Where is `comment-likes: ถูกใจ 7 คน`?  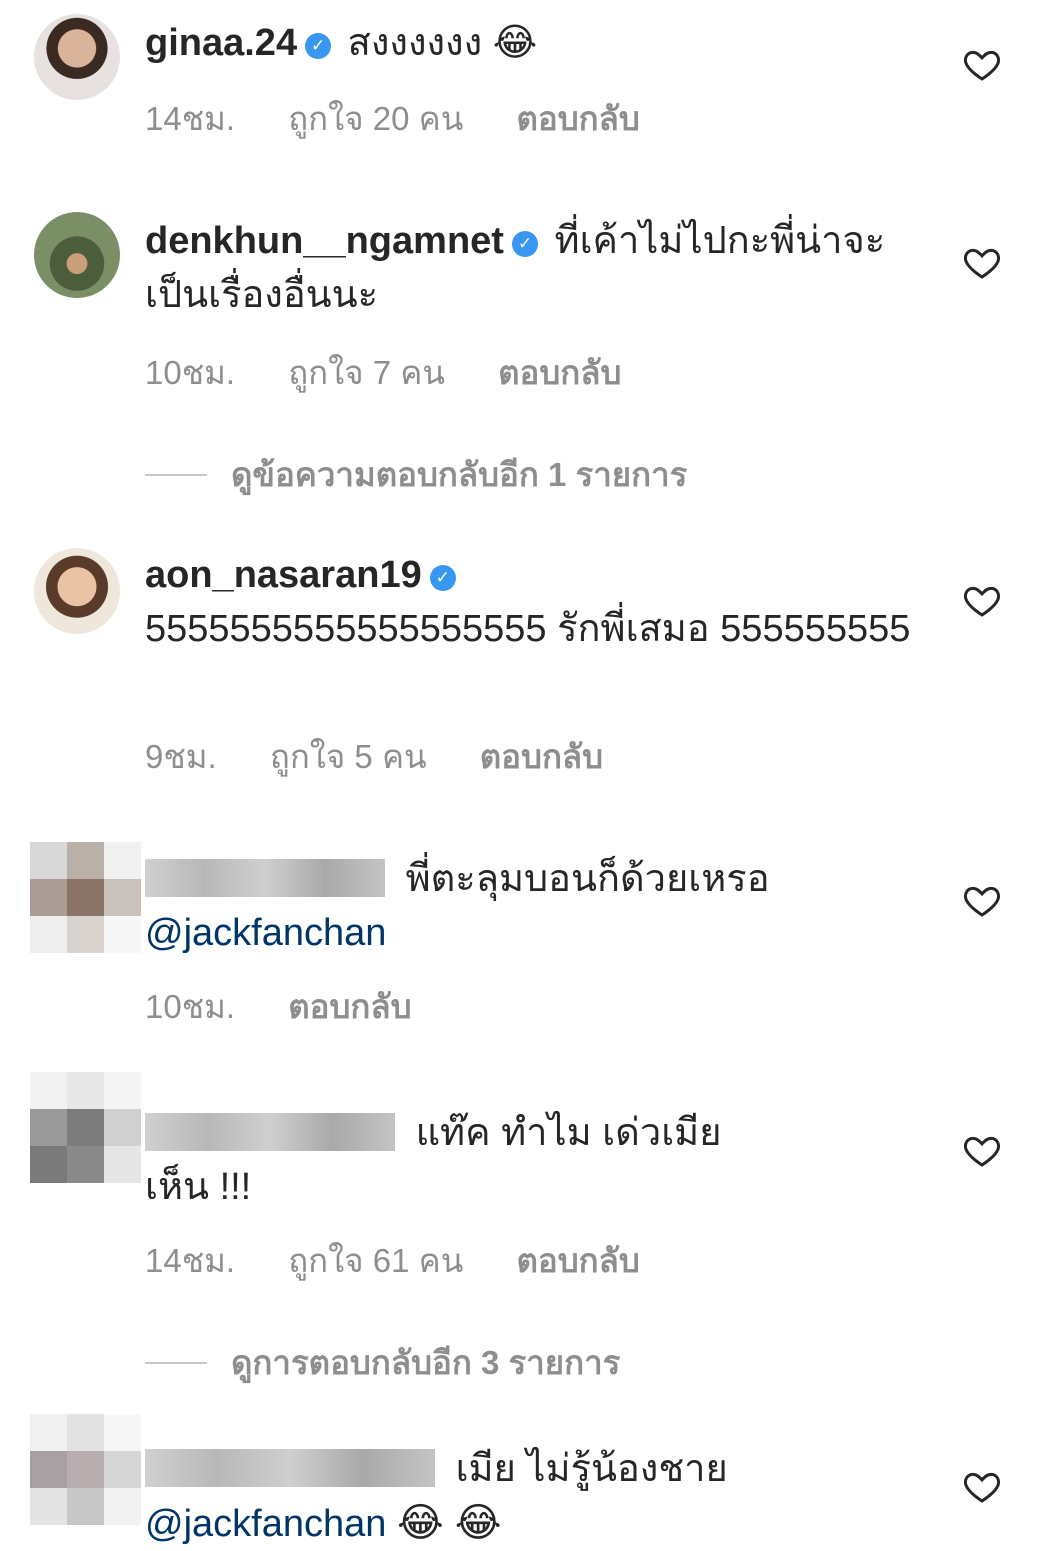 comment-likes: ถูกใจ 7 คน is located at coordinates (366, 372).